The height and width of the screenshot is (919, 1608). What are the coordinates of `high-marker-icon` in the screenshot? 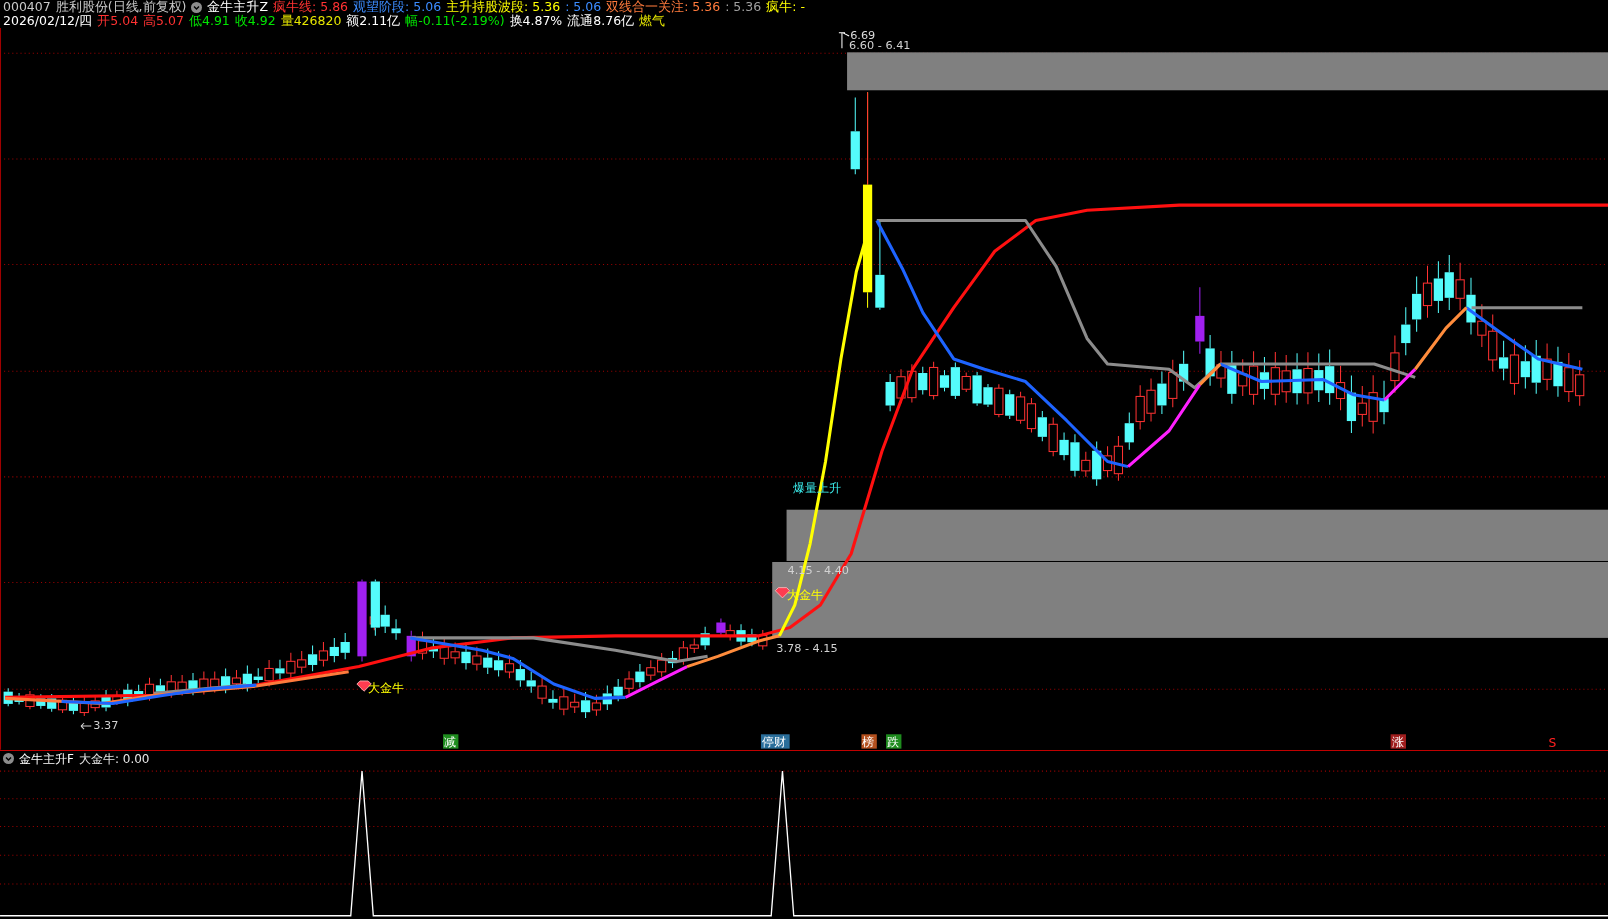 It's located at (844, 40).